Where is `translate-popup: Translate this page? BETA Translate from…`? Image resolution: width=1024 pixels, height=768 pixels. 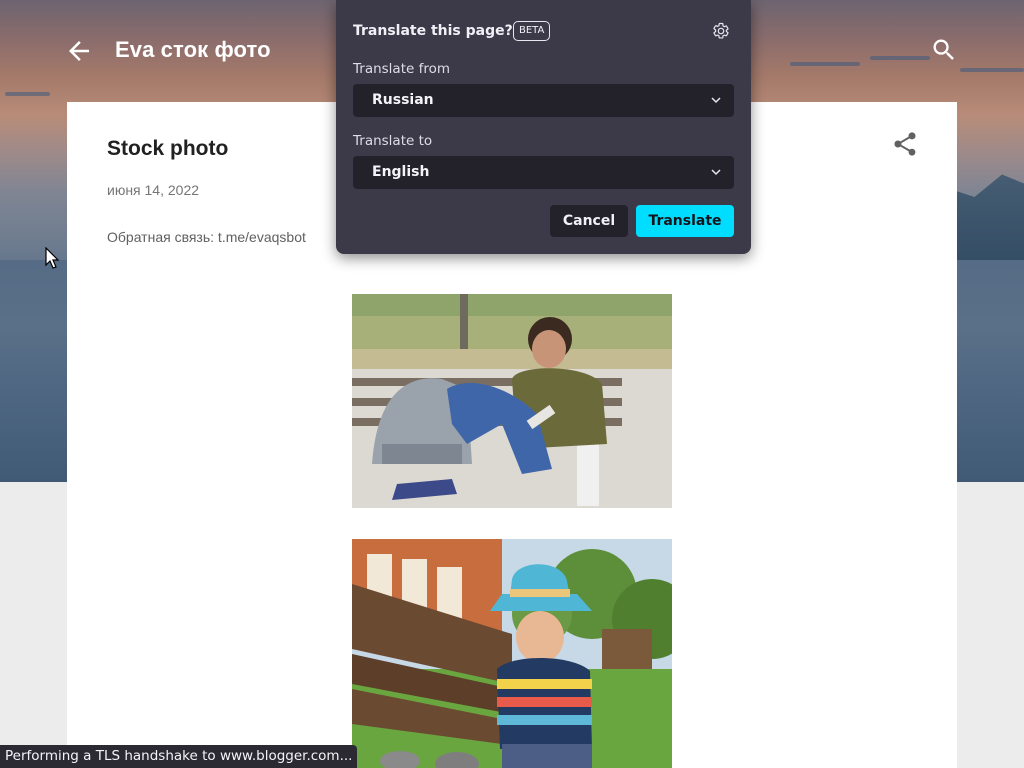
translate-popup: Translate this page? BETA Translate from… is located at coordinates (543, 127).